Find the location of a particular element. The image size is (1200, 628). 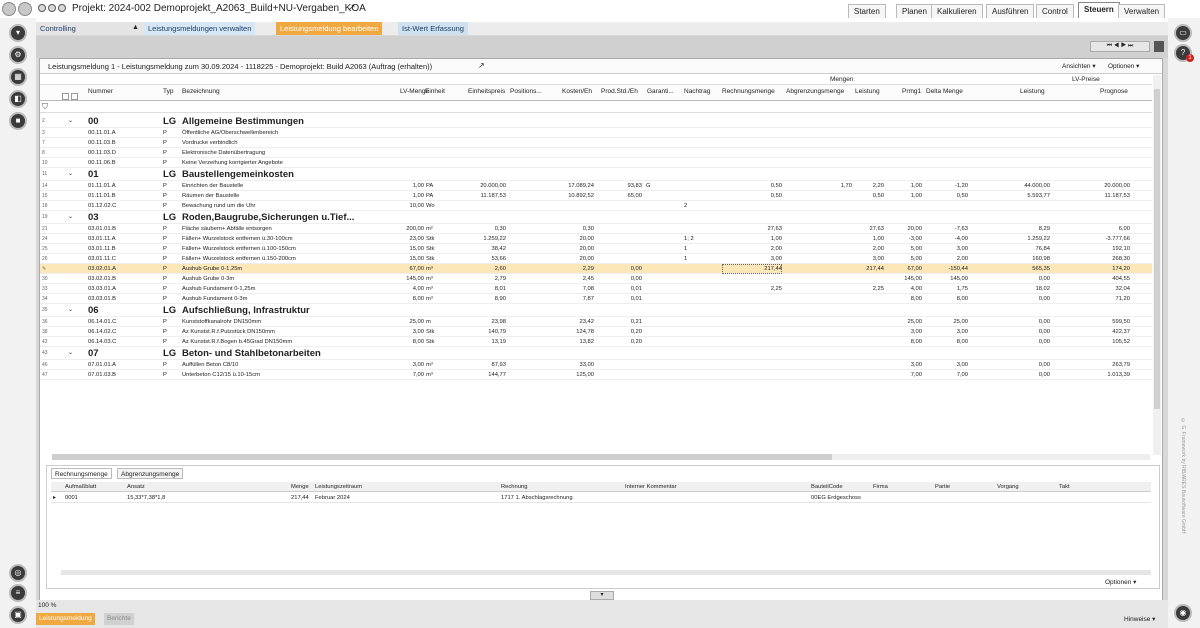

cell-ep: 13,19 is located at coordinates (484, 342).